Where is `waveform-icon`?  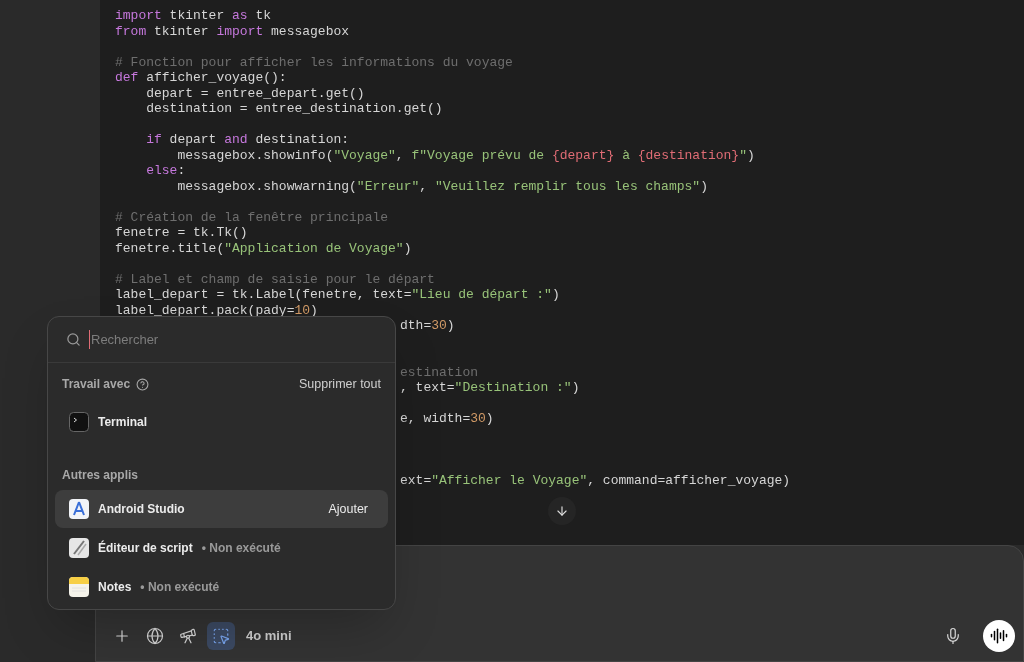
waveform-icon is located at coordinates (999, 636).